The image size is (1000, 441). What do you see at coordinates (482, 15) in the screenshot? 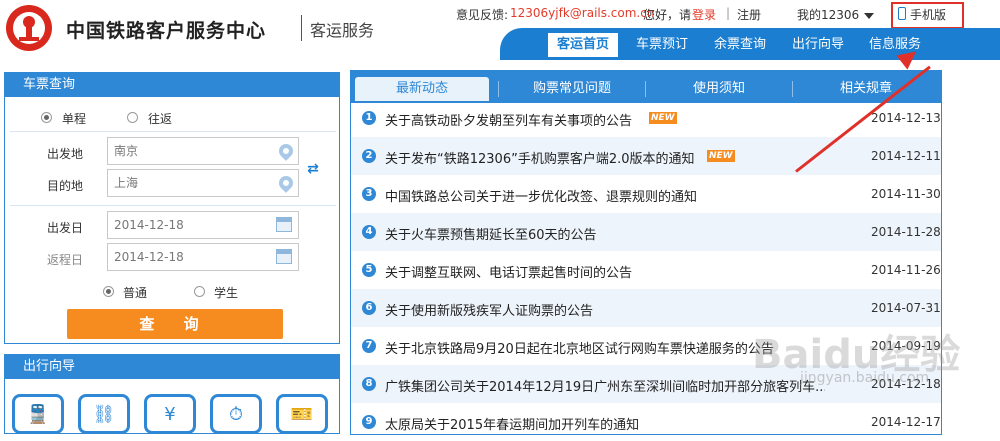
I see `feedback-label: 意见反馈:` at bounding box center [482, 15].